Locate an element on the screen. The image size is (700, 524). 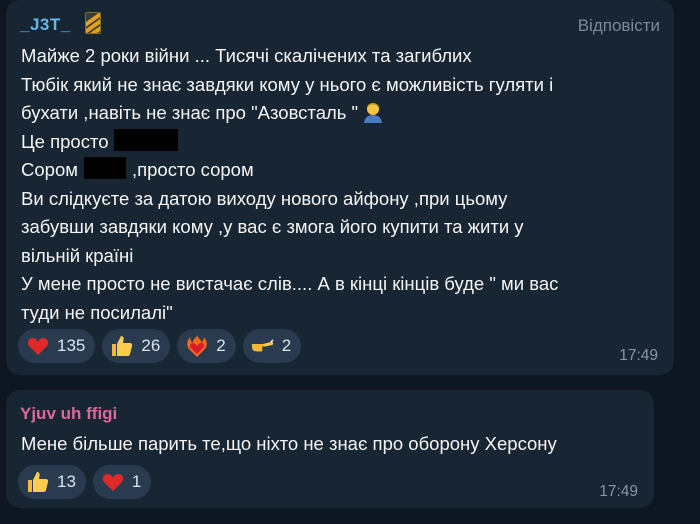
message-line: вільній країні is located at coordinates (77, 255).